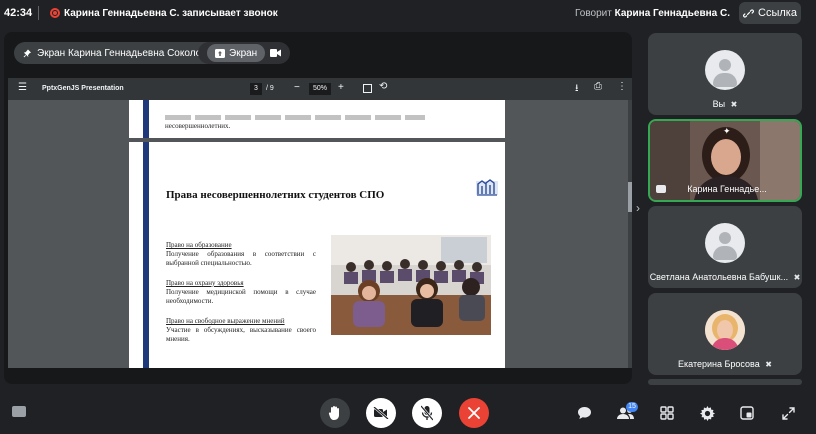 This screenshot has width=816, height=434. I want to click on pin-icon: ✦, so click(727, 131).